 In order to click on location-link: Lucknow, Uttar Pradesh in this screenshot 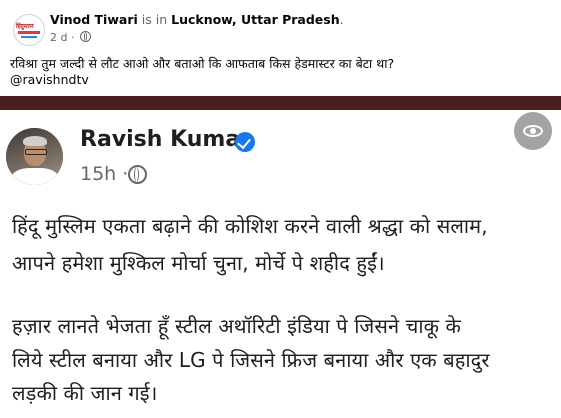, I will do `click(255, 19)`.